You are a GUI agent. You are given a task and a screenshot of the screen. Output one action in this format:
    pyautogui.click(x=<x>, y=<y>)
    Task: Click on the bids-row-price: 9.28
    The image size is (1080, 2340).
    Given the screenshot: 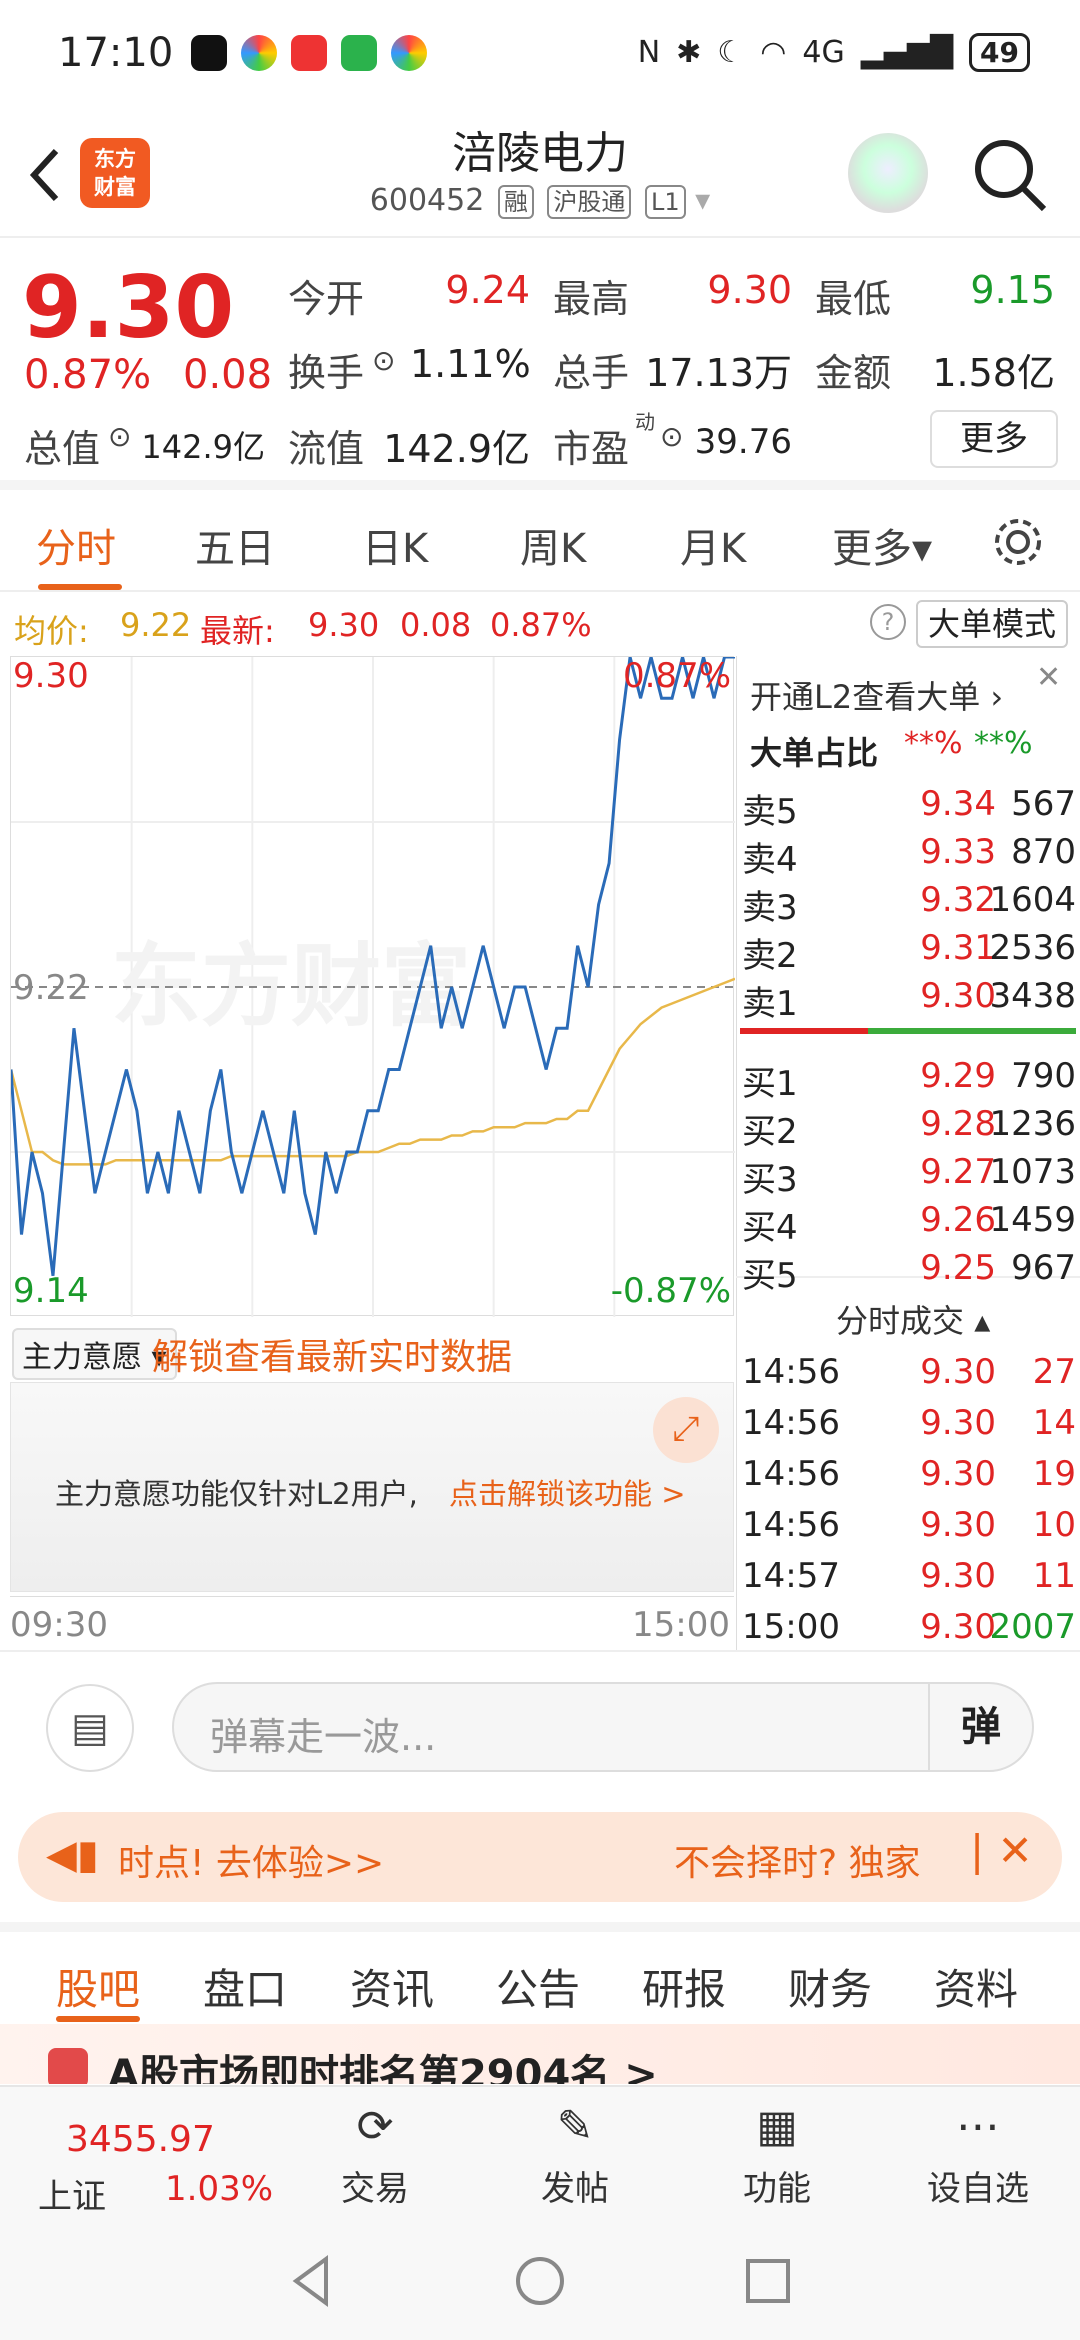 What is the action you would take?
    pyautogui.click(x=958, y=1124)
    